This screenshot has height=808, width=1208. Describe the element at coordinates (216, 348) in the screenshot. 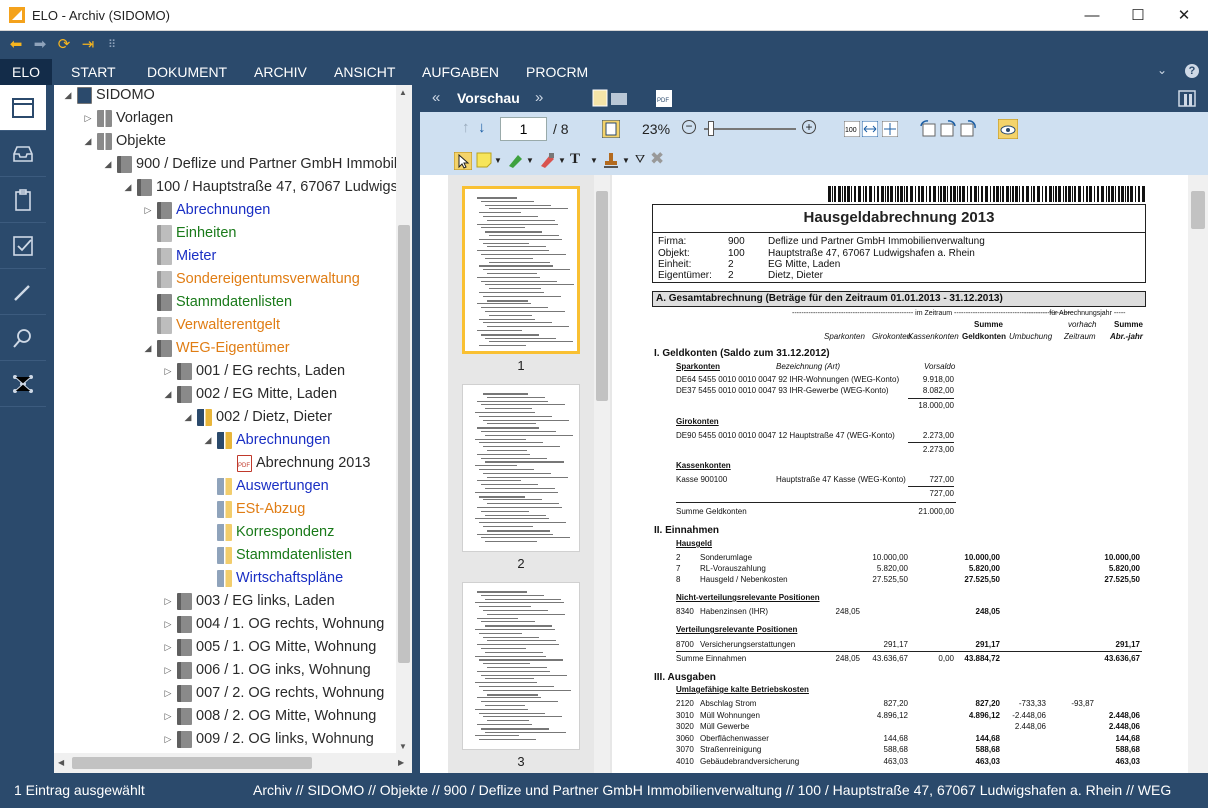

I see `tree-node: ◢ WEG-Eigentümer` at that location.